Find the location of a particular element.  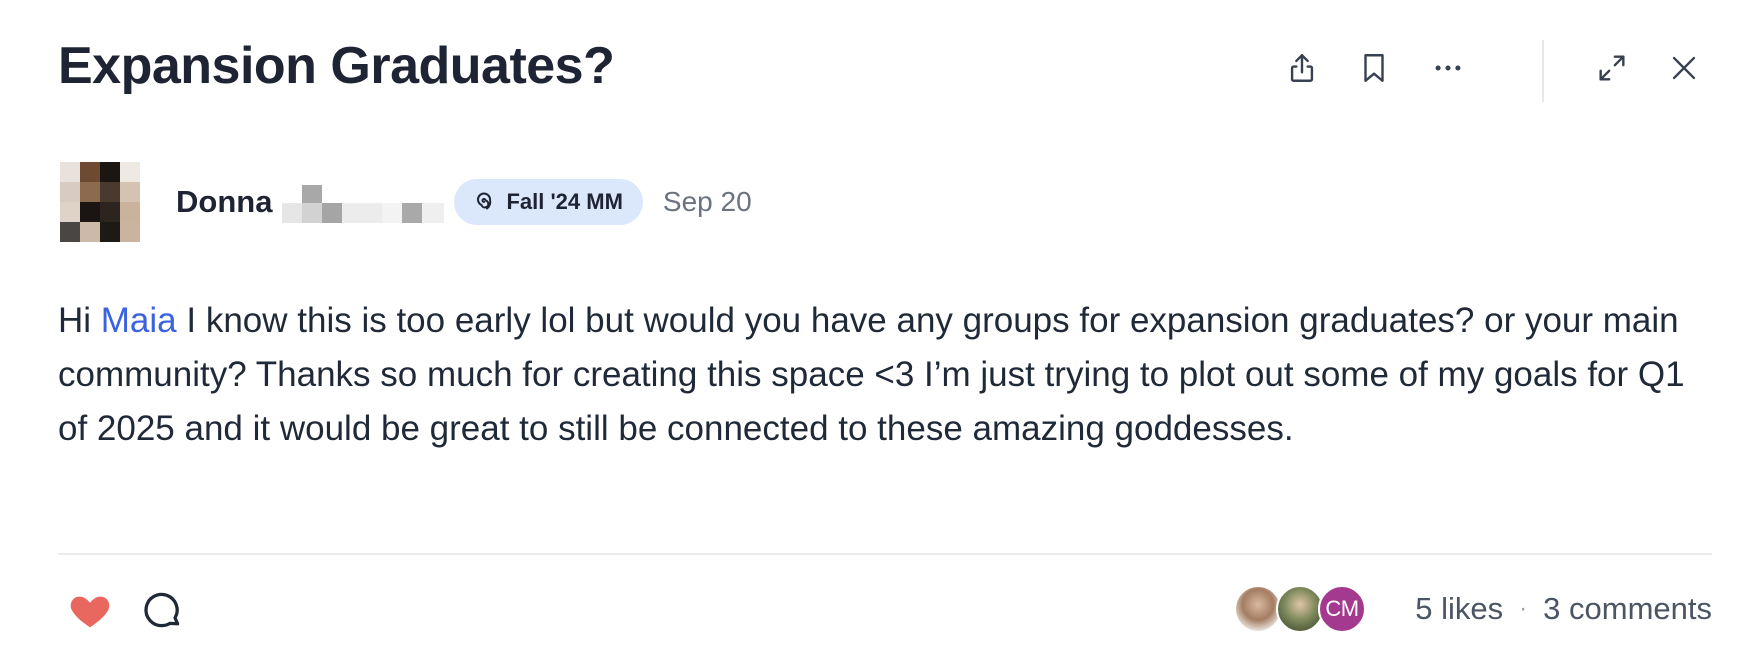

bookmark-icon is located at coordinates (1374, 68).